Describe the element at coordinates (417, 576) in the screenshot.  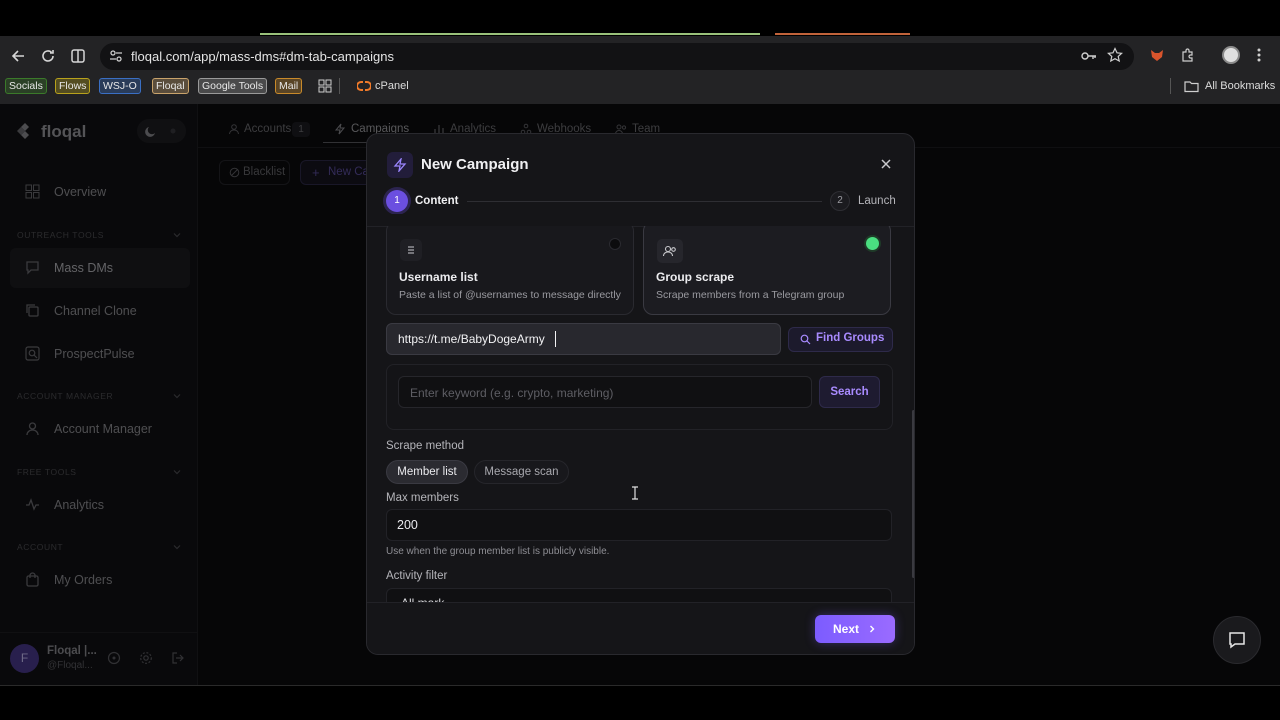
I see `activity-filter-label: Activity filter` at that location.